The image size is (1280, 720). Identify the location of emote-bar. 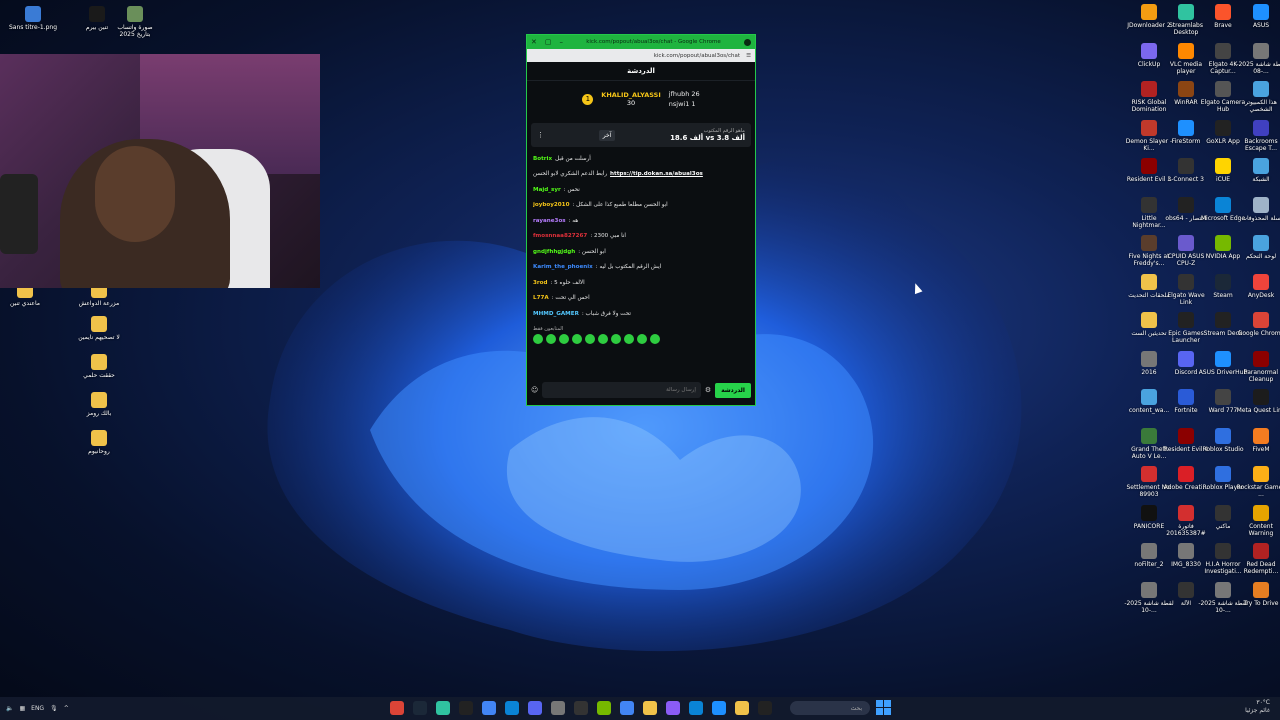
(641, 339).